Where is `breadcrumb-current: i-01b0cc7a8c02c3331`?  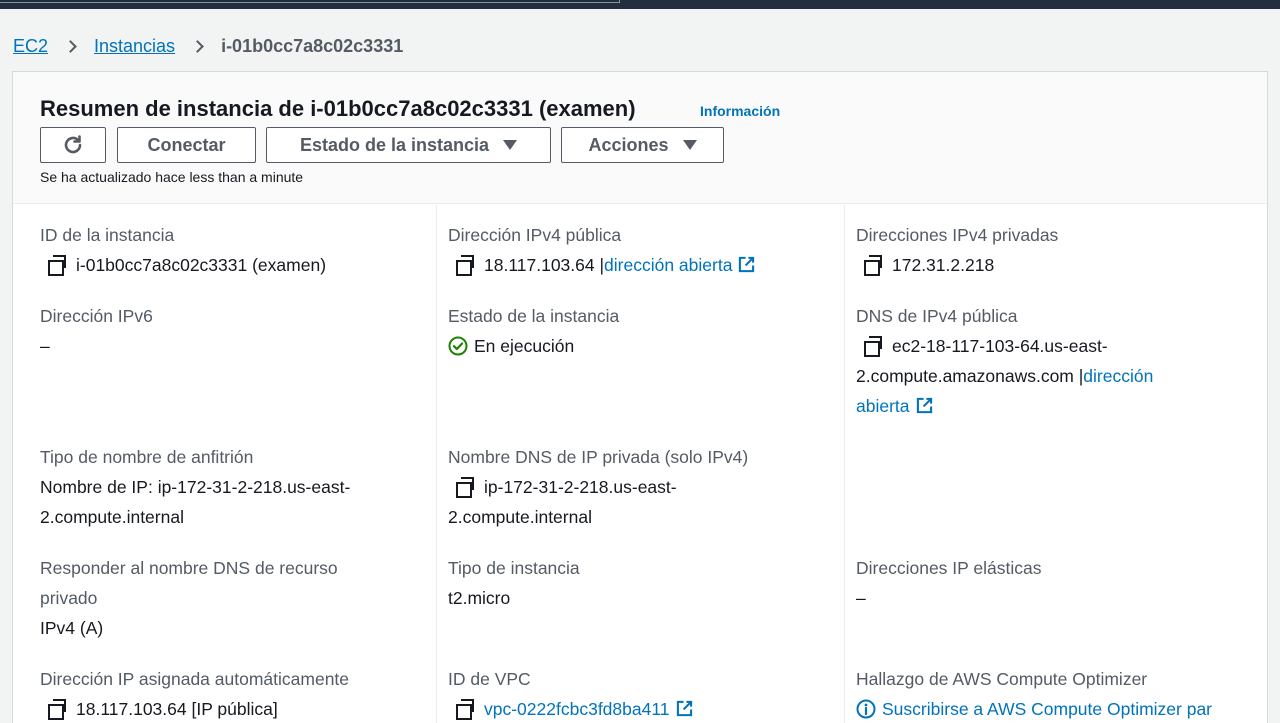 breadcrumb-current: i-01b0cc7a8c02c3331 is located at coordinates (312, 45).